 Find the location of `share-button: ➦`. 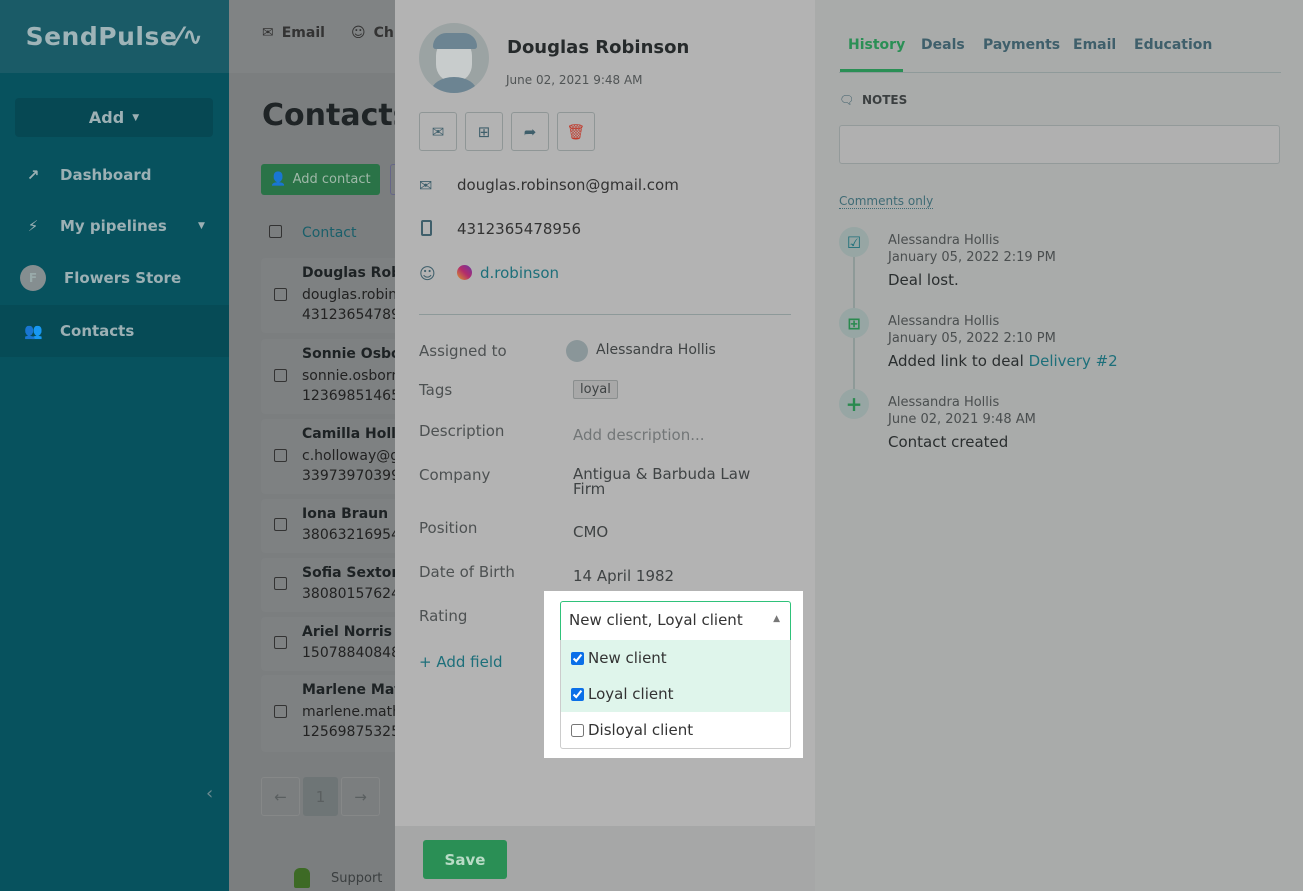

share-button: ➦ is located at coordinates (530, 131).